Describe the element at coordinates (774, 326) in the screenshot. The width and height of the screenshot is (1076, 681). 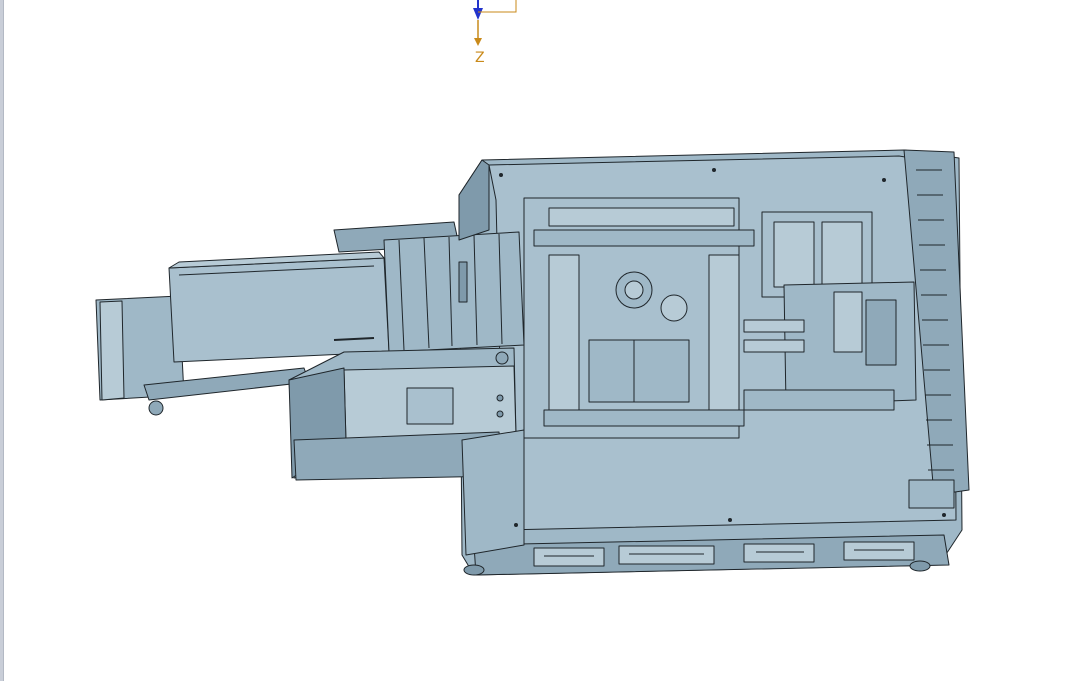
I see `slide-rail` at that location.